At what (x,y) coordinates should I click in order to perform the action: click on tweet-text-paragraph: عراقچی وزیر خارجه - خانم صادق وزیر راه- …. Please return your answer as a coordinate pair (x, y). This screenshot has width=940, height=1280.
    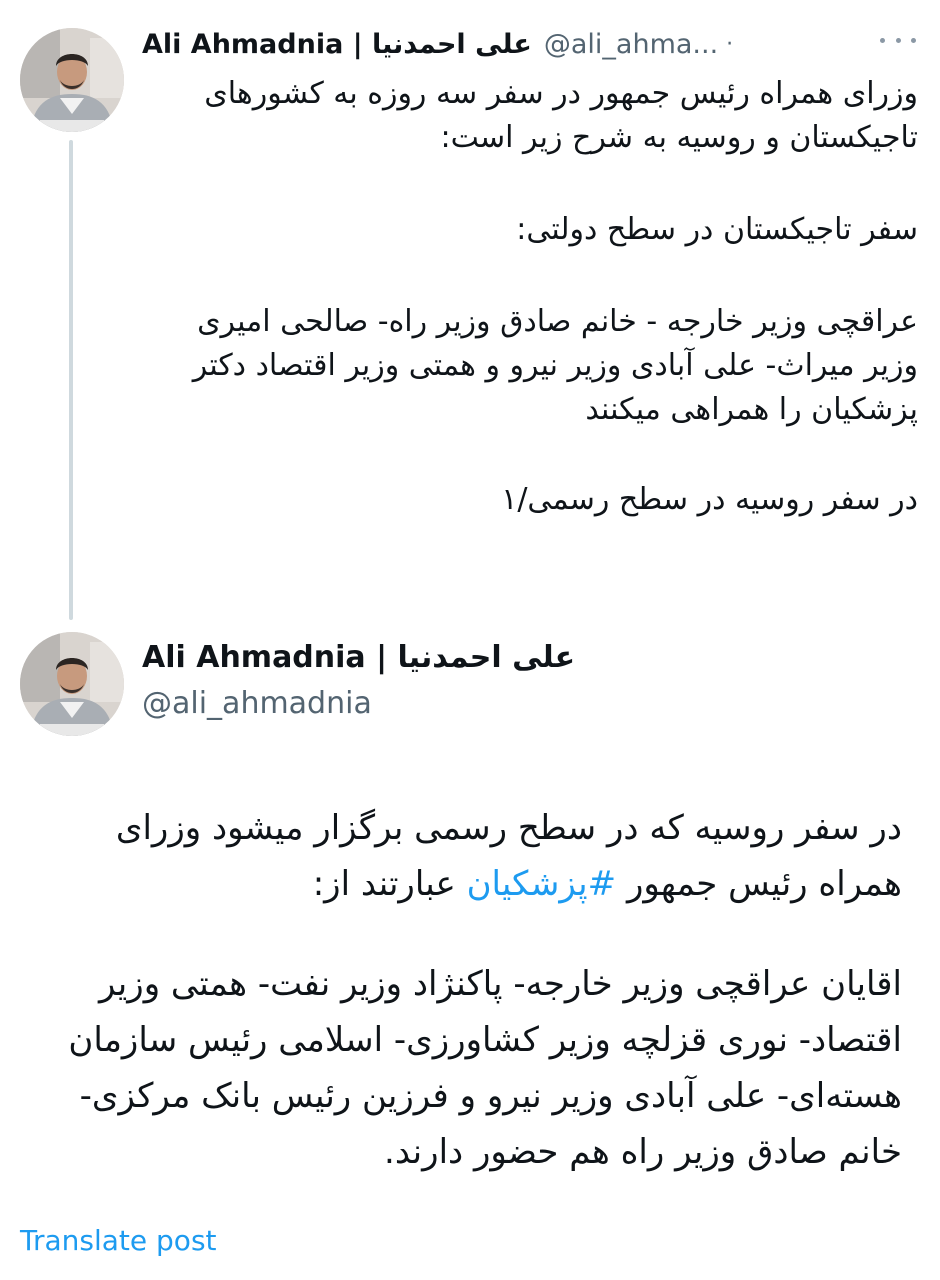
    Looking at the image, I should click on (555, 365).